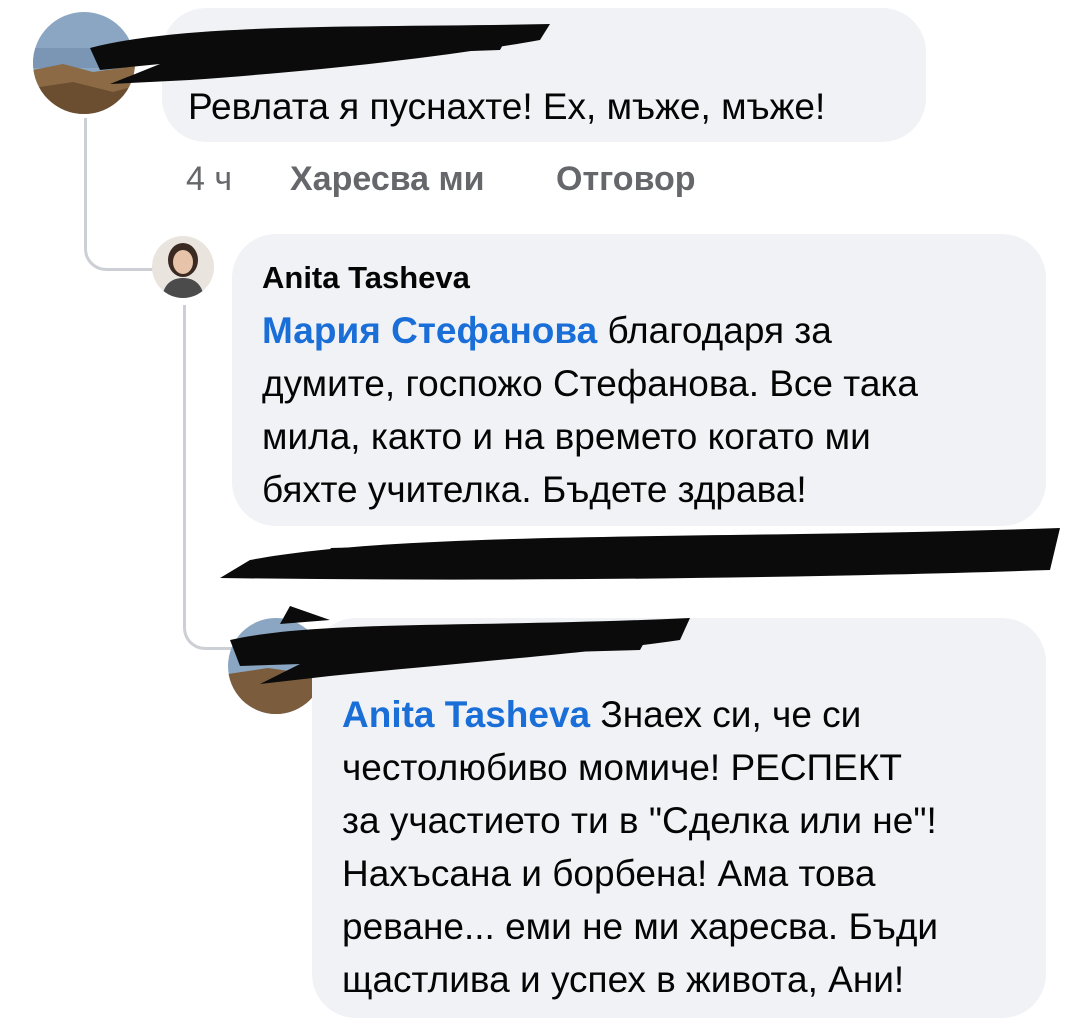  What do you see at coordinates (209, 179) in the screenshot?
I see `comment-timestamp-1: 4 ч` at bounding box center [209, 179].